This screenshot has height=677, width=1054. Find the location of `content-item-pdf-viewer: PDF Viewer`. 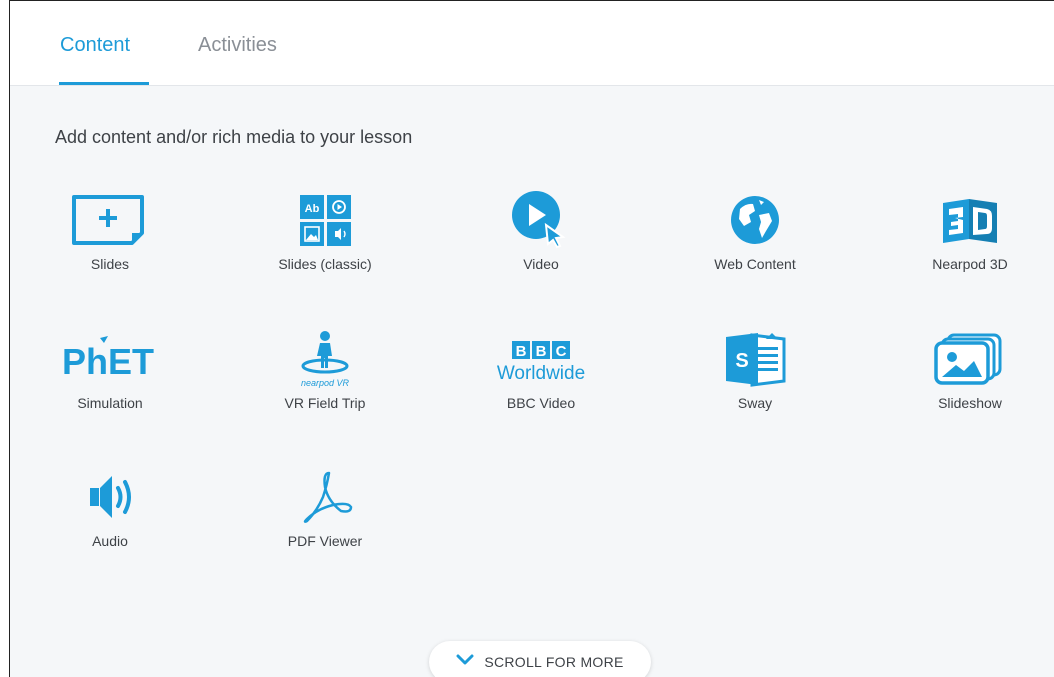

content-item-pdf-viewer: PDF Viewer is located at coordinates (325, 519).